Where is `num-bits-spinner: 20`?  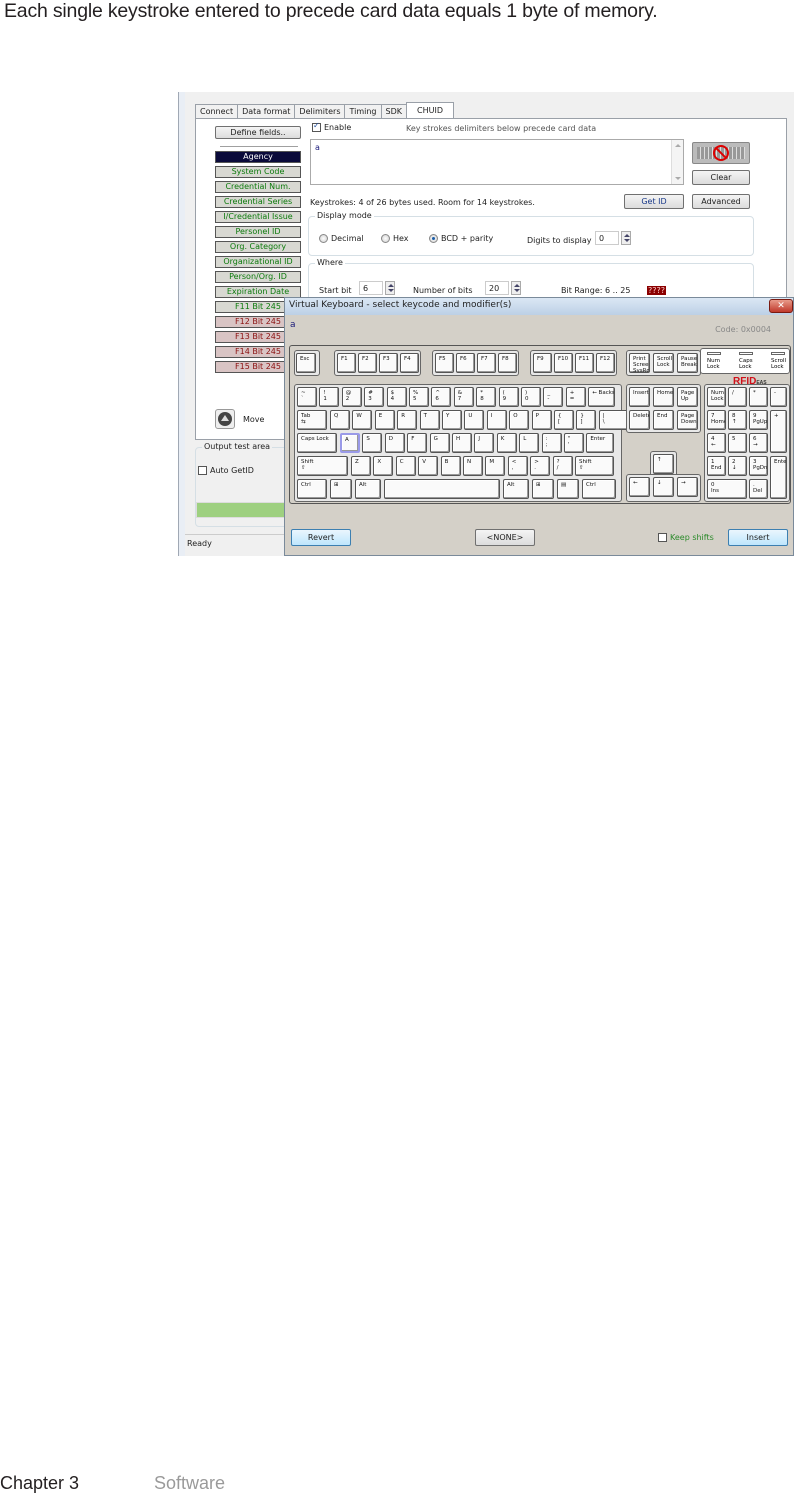
num-bits-spinner: 20 is located at coordinates (503, 288).